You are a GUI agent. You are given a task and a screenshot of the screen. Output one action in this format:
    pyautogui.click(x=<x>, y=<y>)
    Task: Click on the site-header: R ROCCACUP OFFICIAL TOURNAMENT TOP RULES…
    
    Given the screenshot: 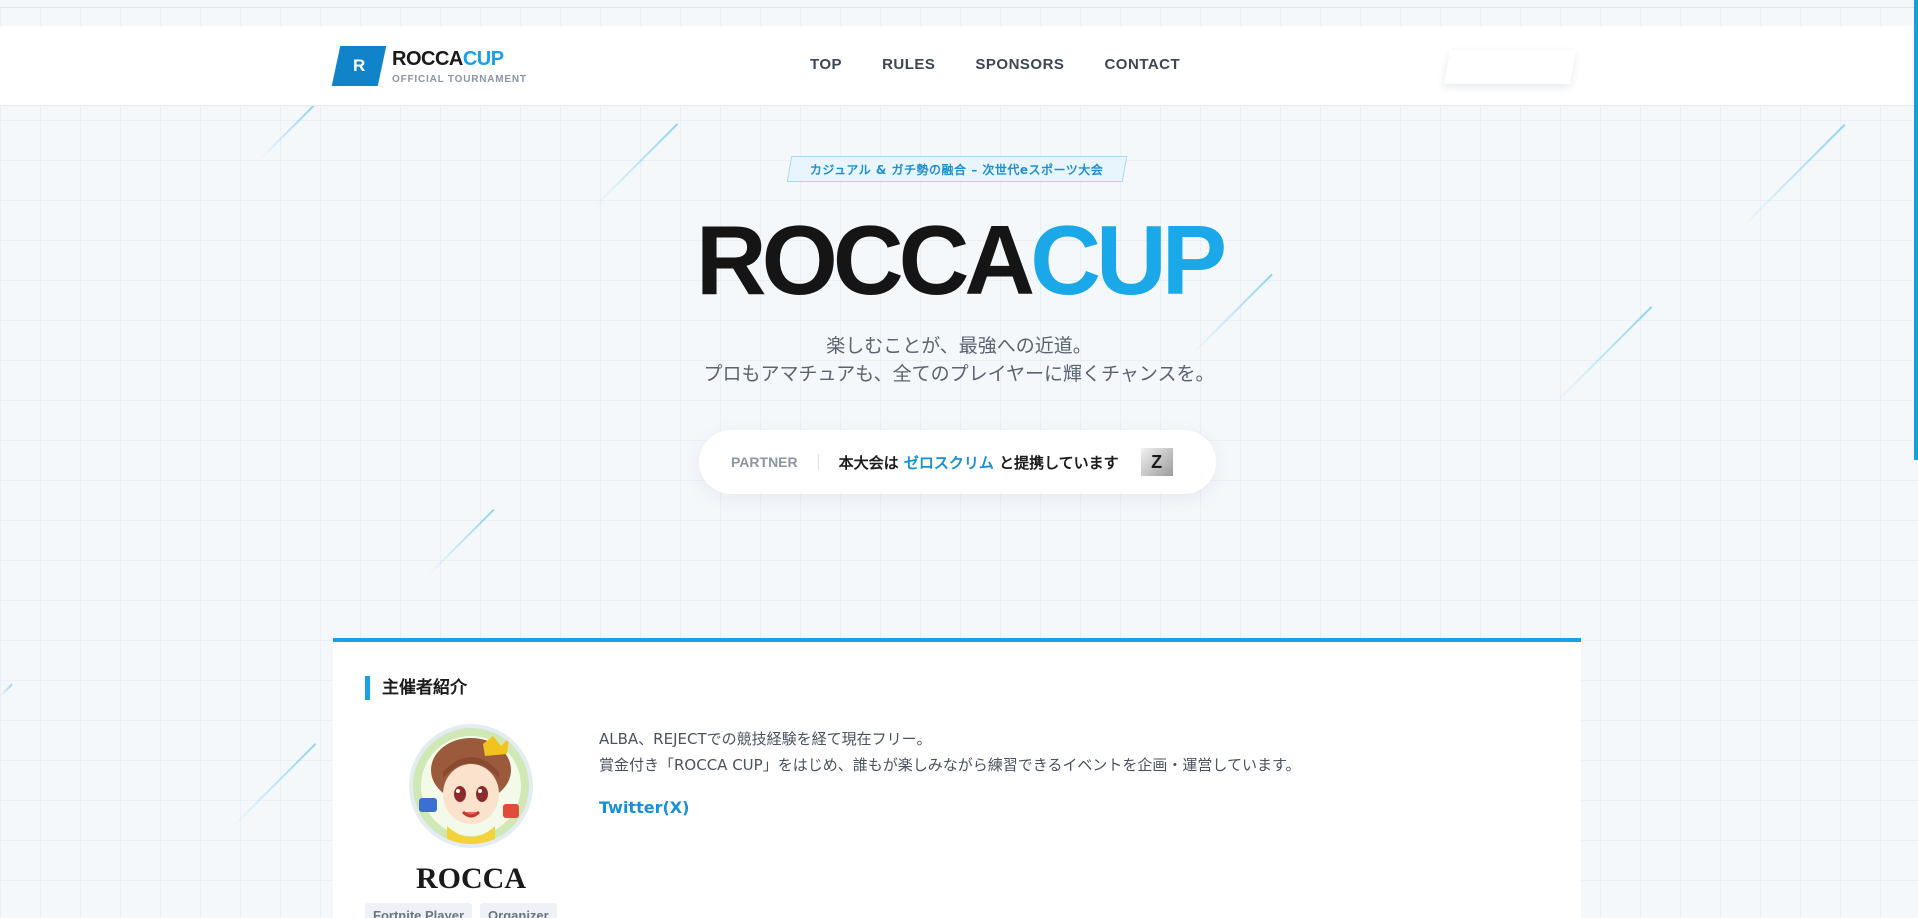 What is the action you would take?
    pyautogui.click(x=957, y=66)
    